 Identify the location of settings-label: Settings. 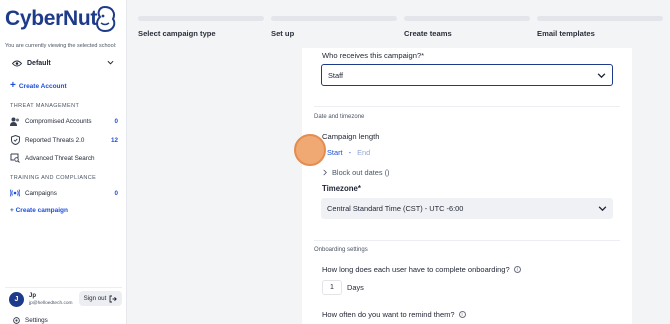
(36, 320).